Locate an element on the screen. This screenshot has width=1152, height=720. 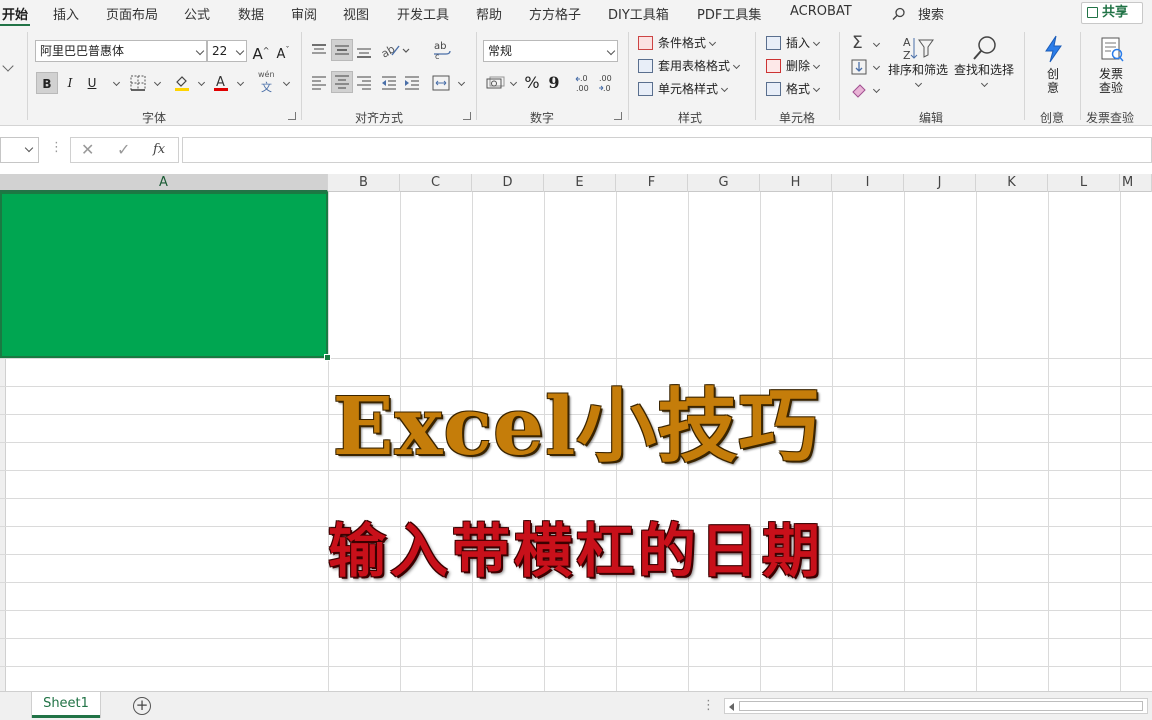
formula-input is located at coordinates (667, 150).